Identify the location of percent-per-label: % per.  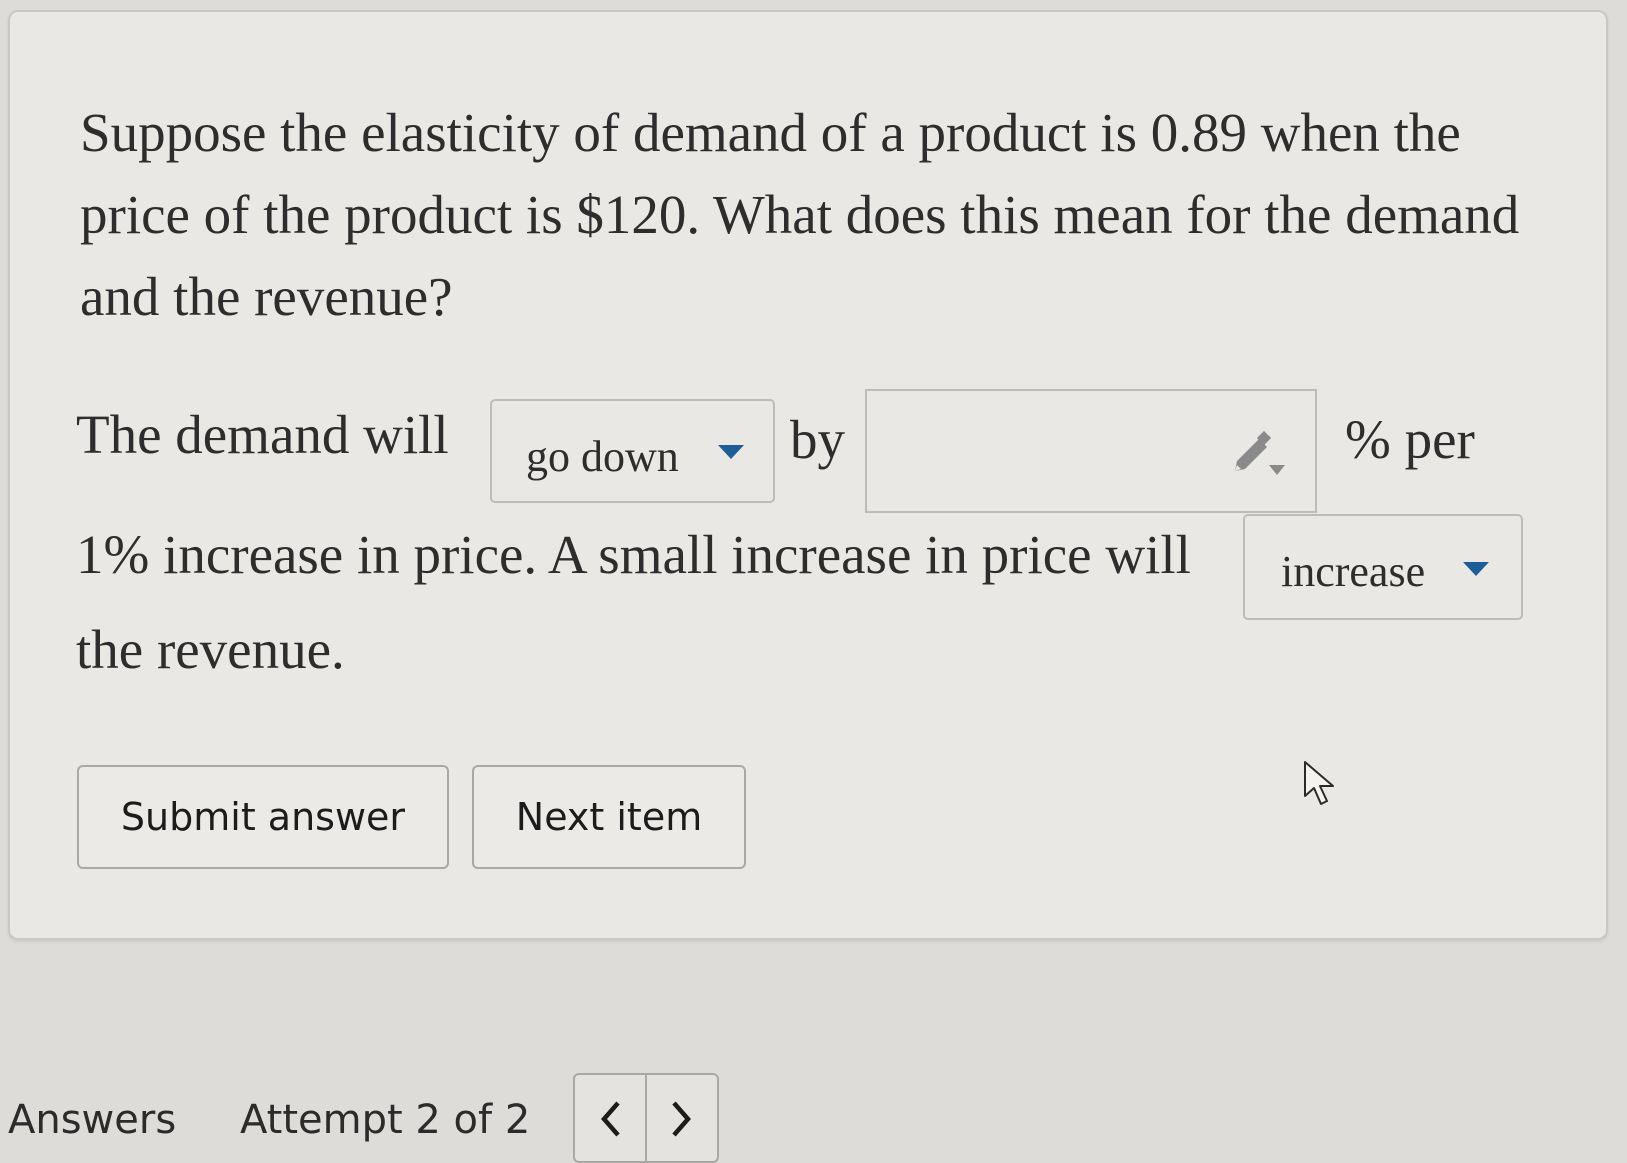
(1410, 439).